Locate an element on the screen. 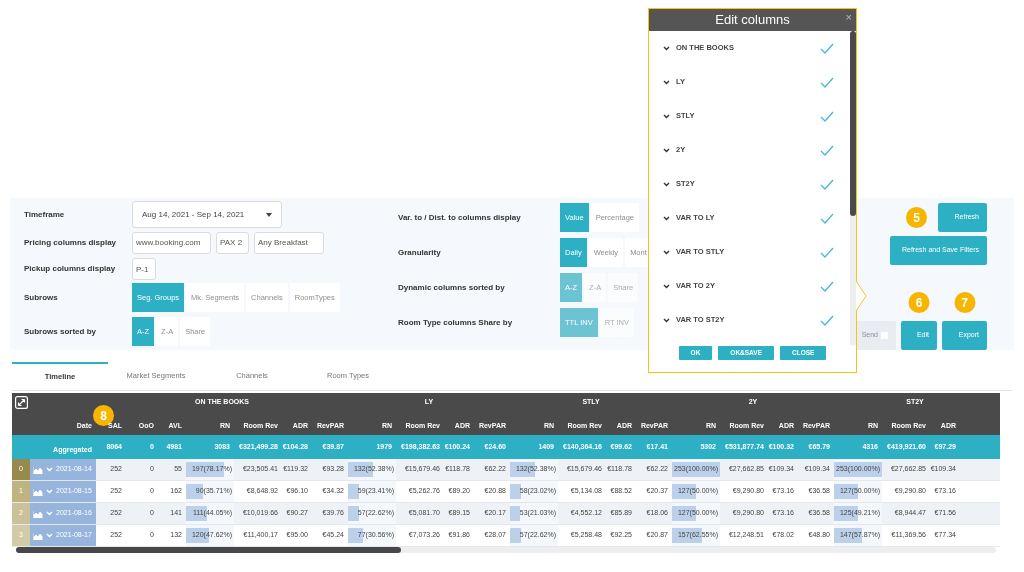 The height and width of the screenshot is (572, 1024). filter-label: Dynamic columns sorted by is located at coordinates (452, 287).